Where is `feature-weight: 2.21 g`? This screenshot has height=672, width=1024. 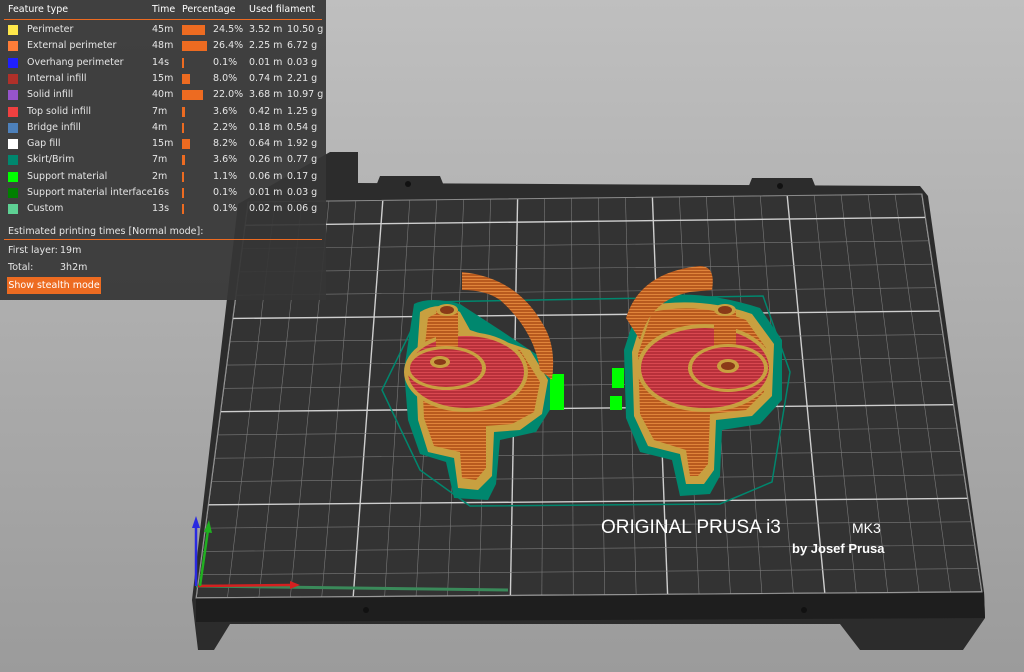 feature-weight: 2.21 g is located at coordinates (302, 78).